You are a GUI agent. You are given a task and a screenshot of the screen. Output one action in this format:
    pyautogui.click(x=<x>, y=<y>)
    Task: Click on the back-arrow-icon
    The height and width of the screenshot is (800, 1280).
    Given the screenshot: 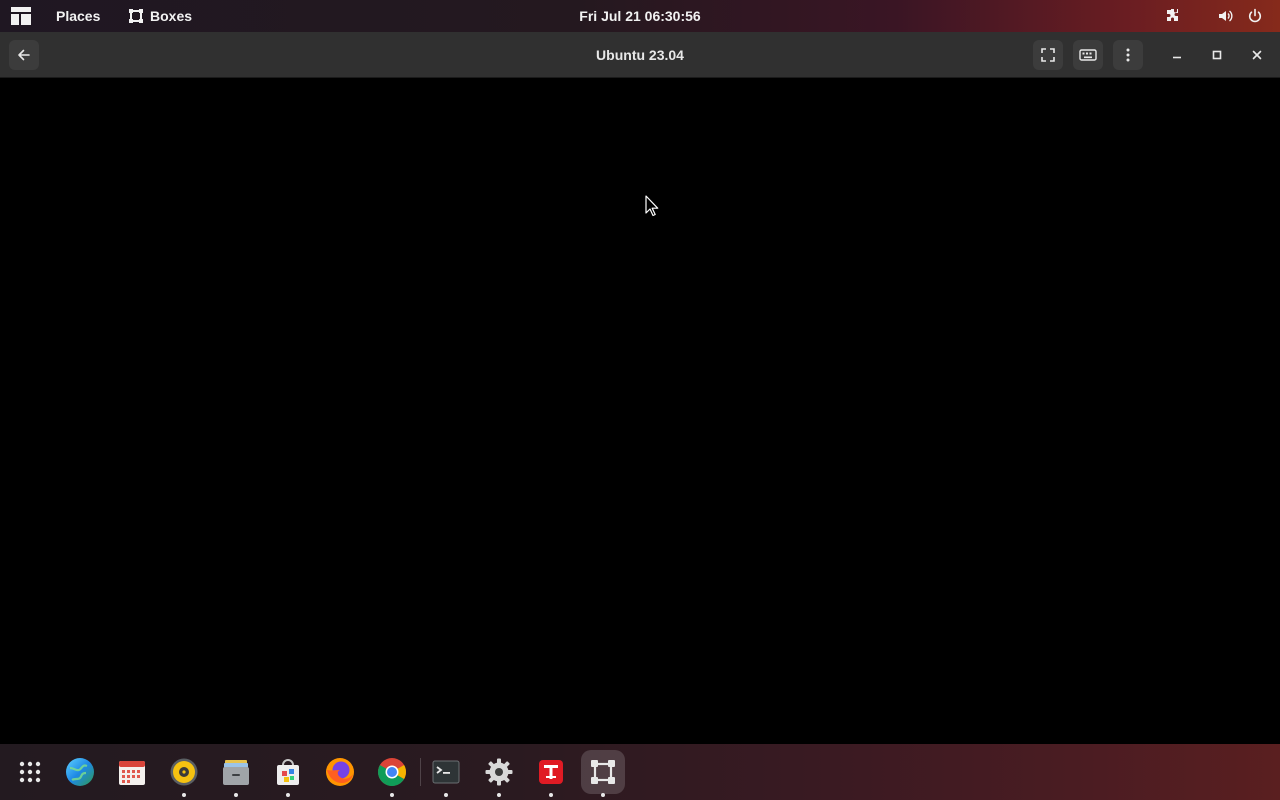 What is the action you would take?
    pyautogui.click(x=24, y=55)
    